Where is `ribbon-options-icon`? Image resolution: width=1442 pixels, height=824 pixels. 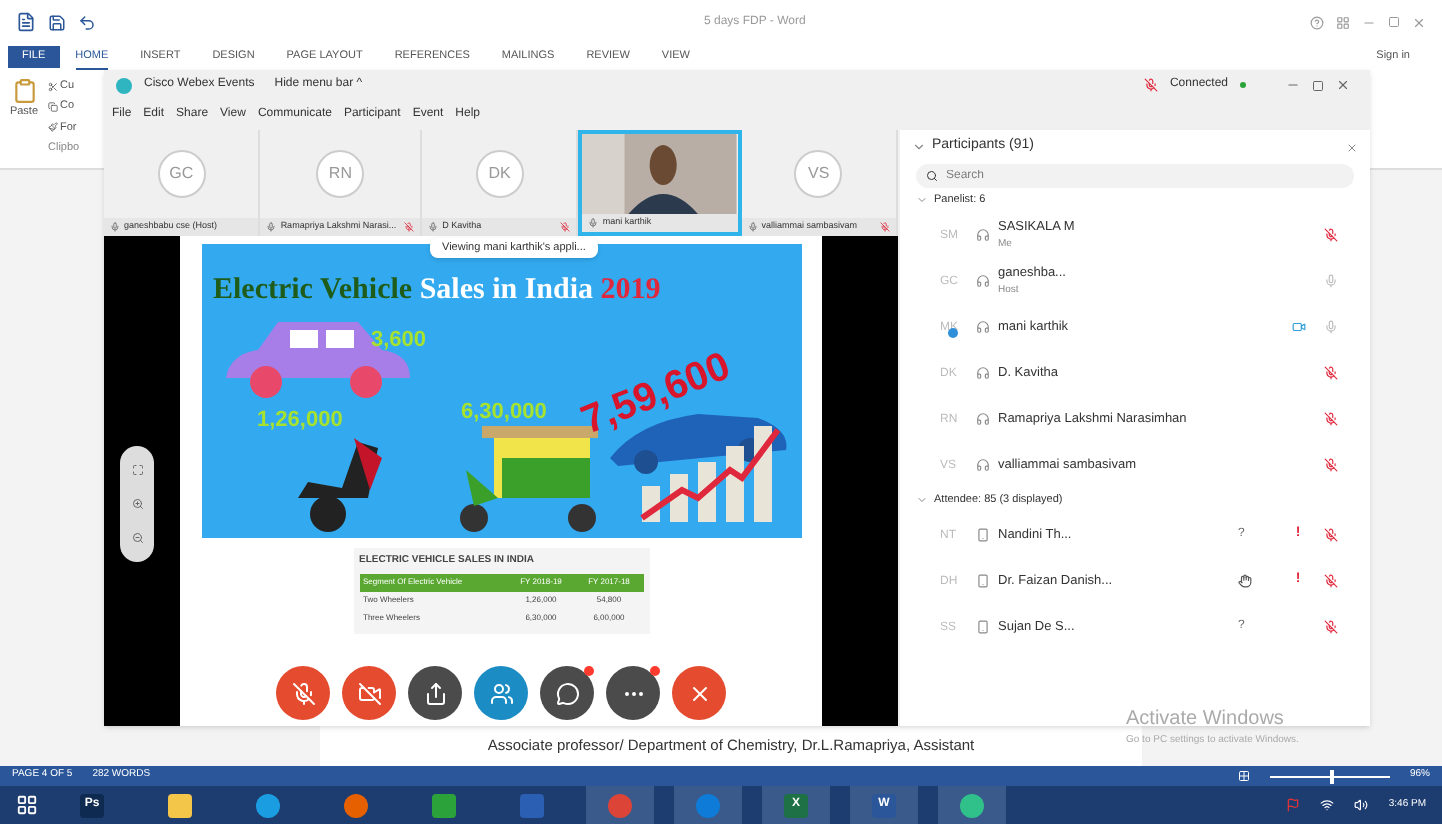
ribbon-options-icon is located at coordinates (1343, 22).